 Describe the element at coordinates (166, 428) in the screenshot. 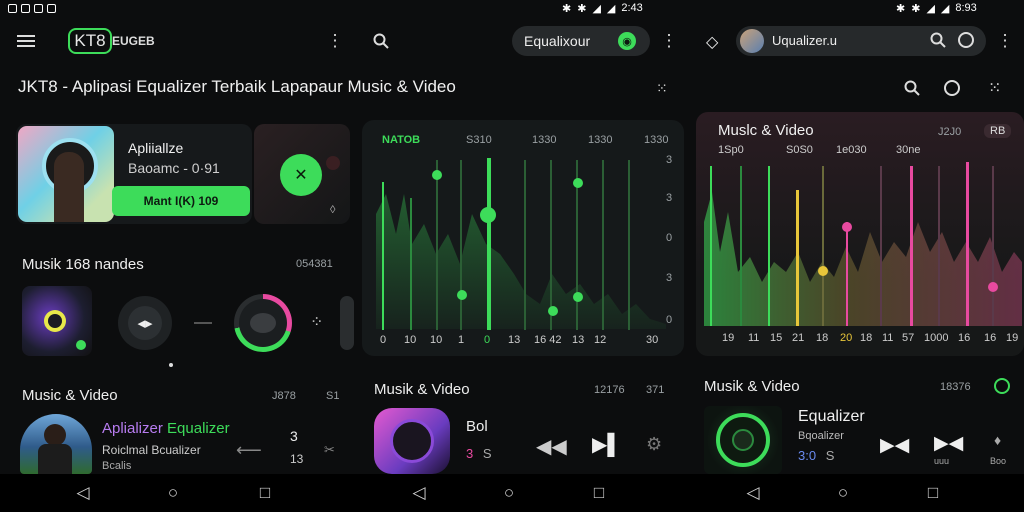

I see `track-title: Aplializer Equalizer` at that location.